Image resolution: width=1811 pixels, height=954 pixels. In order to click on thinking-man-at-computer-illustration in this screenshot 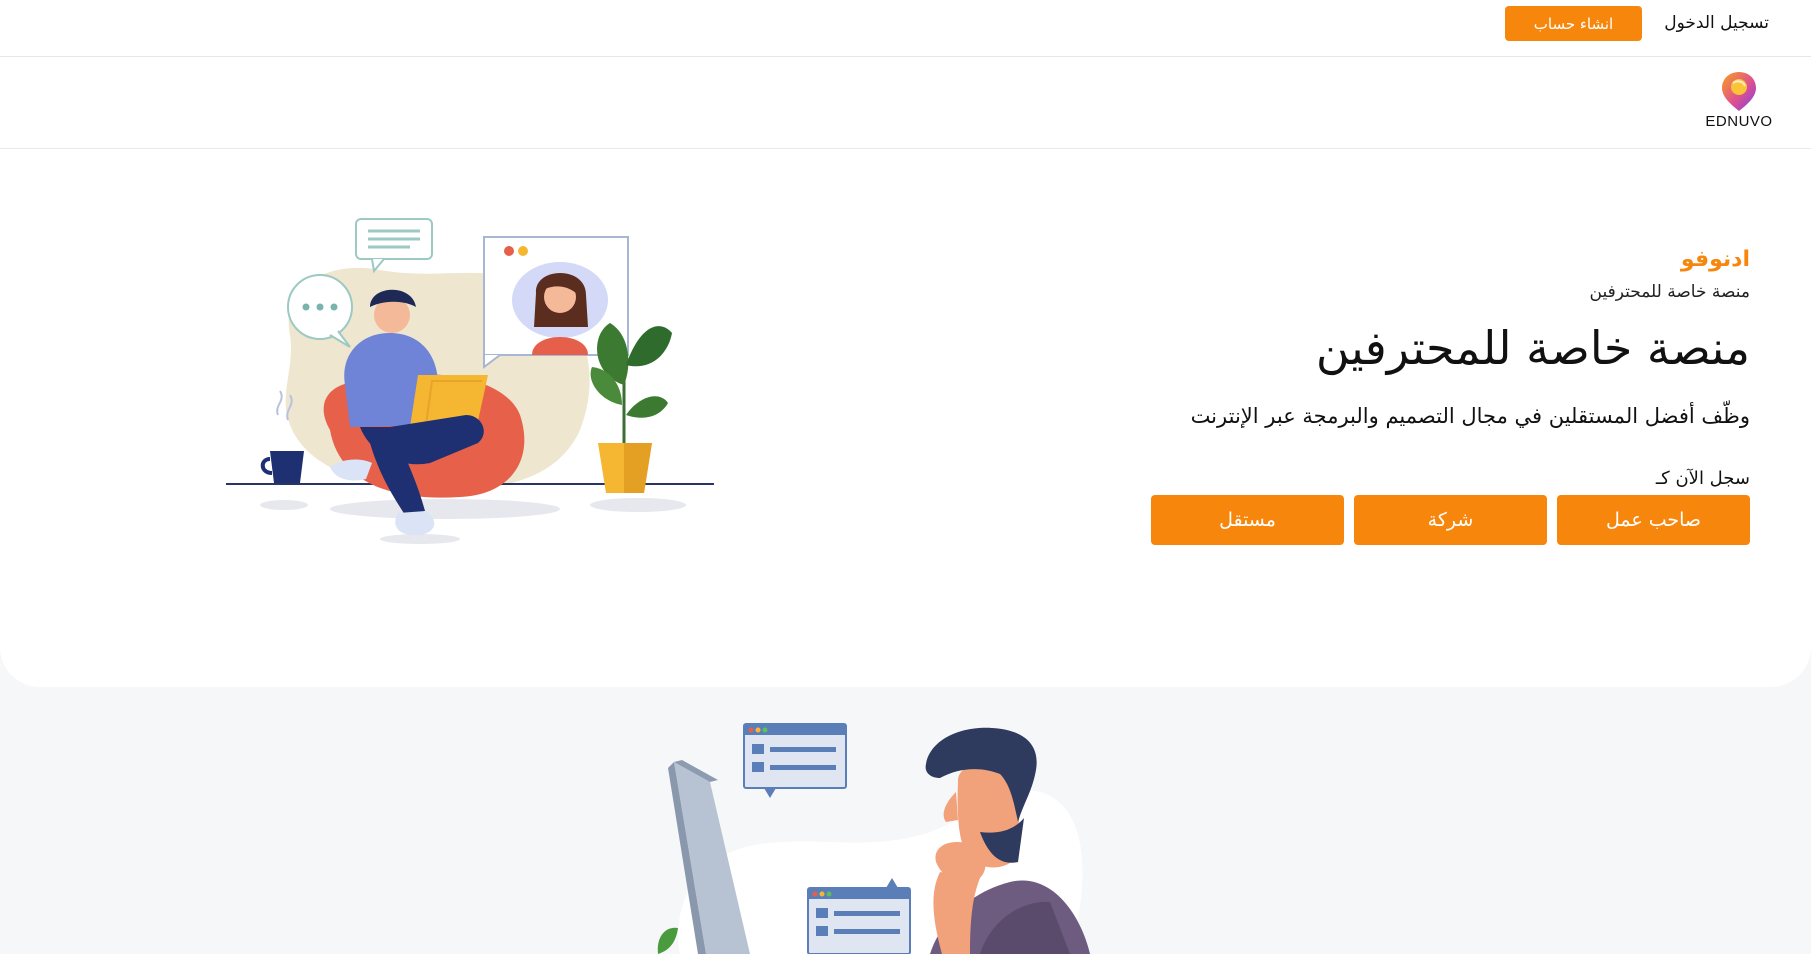, I will do `click(873, 838)`.